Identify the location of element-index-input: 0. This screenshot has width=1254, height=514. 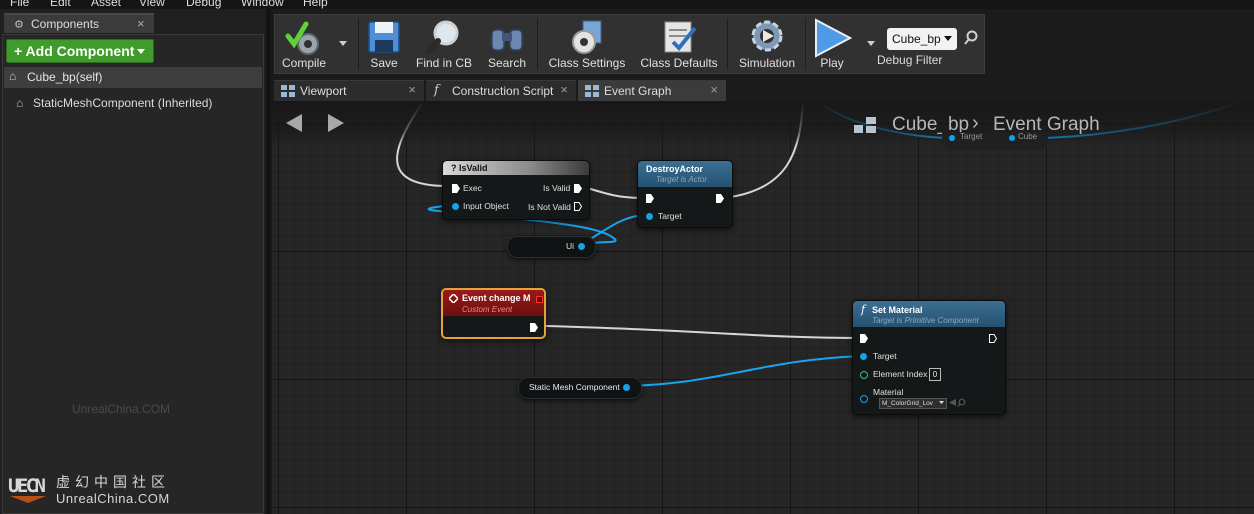
(935, 374).